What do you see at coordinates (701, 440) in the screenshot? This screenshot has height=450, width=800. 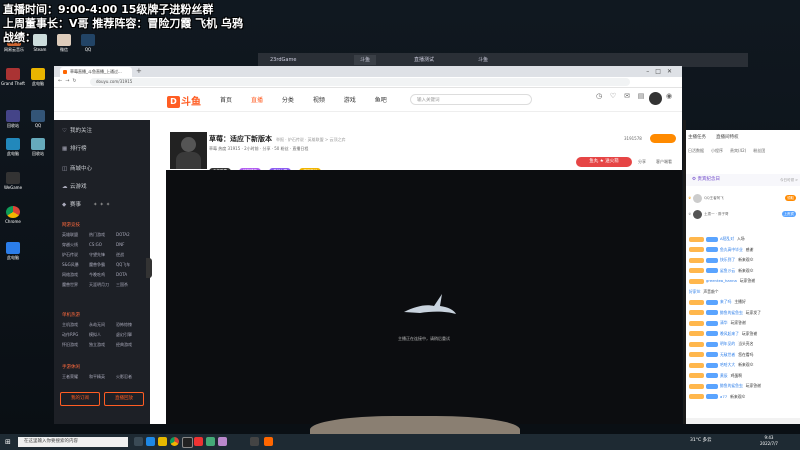 I see `weather-indicator: 31°C 多云` at bounding box center [701, 440].